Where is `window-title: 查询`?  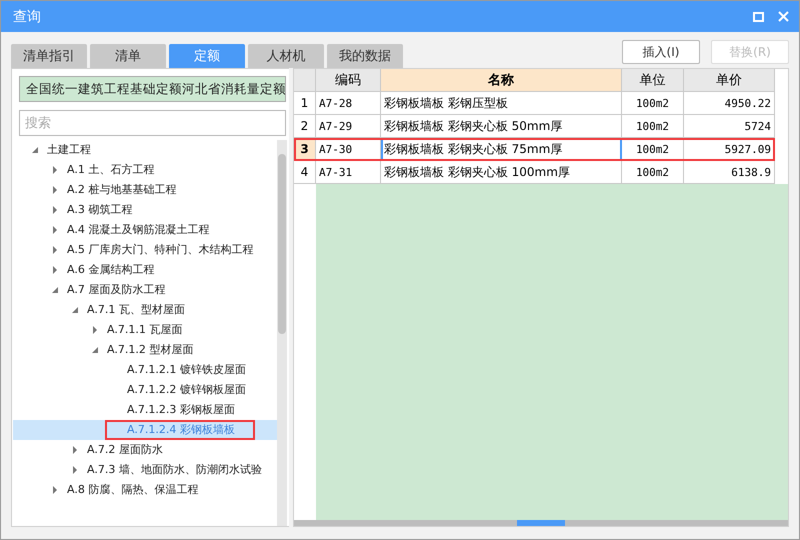 window-title: 查询 is located at coordinates (27, 17).